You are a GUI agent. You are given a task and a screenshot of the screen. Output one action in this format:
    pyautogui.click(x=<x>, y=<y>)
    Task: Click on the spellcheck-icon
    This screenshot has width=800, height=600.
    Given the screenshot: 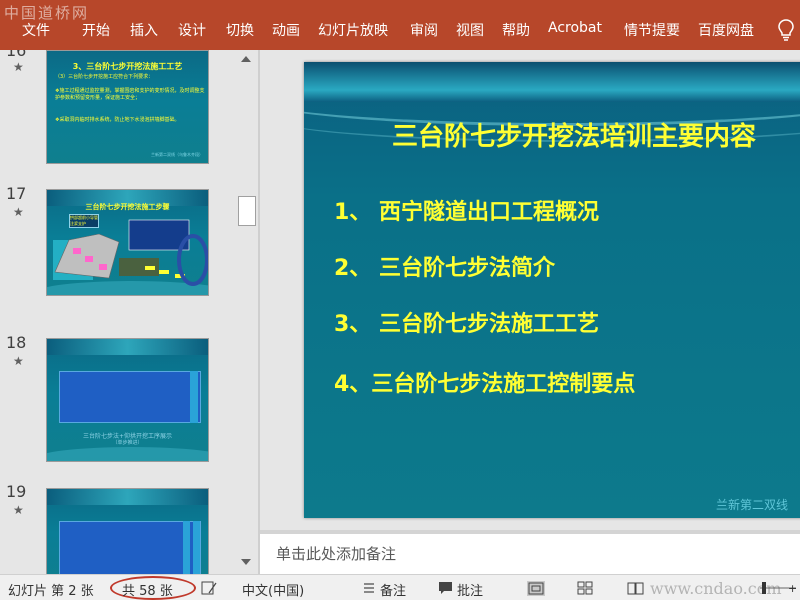 What is the action you would take?
    pyautogui.click(x=209, y=588)
    